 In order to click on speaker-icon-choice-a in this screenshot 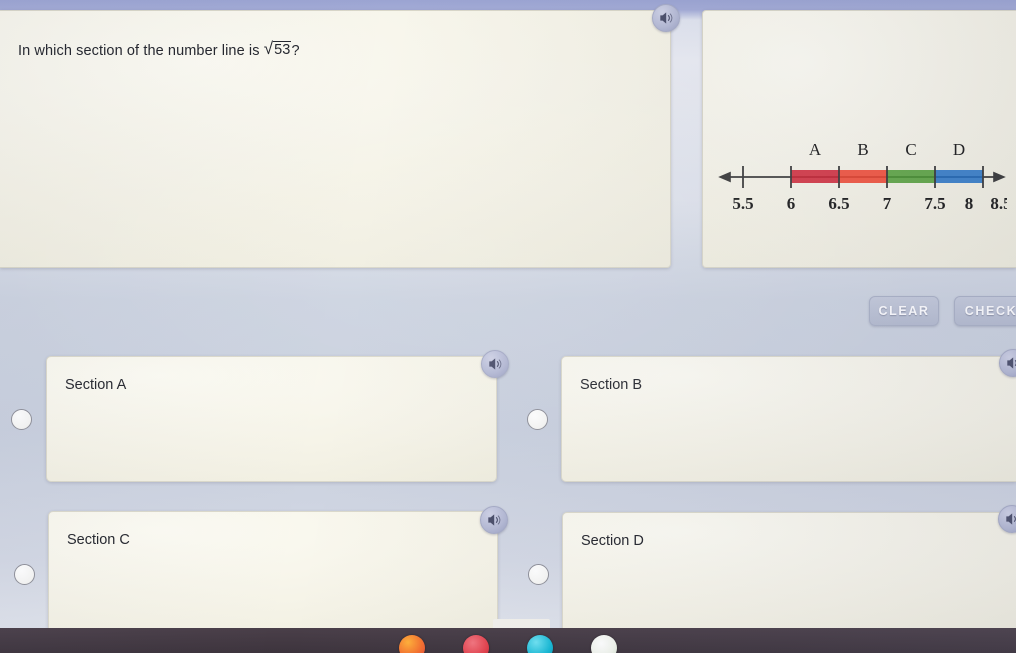, I will do `click(495, 364)`.